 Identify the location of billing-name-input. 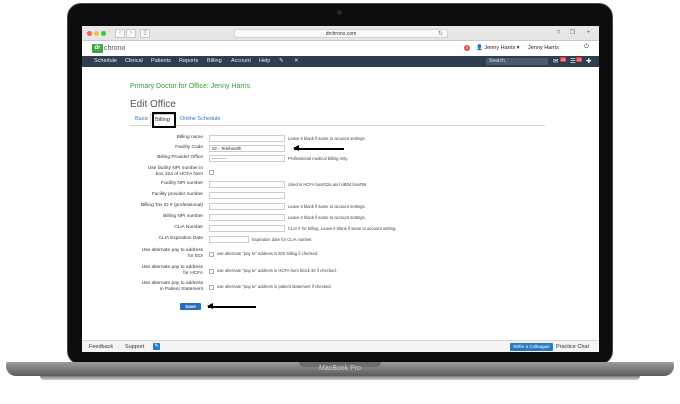
(247, 138).